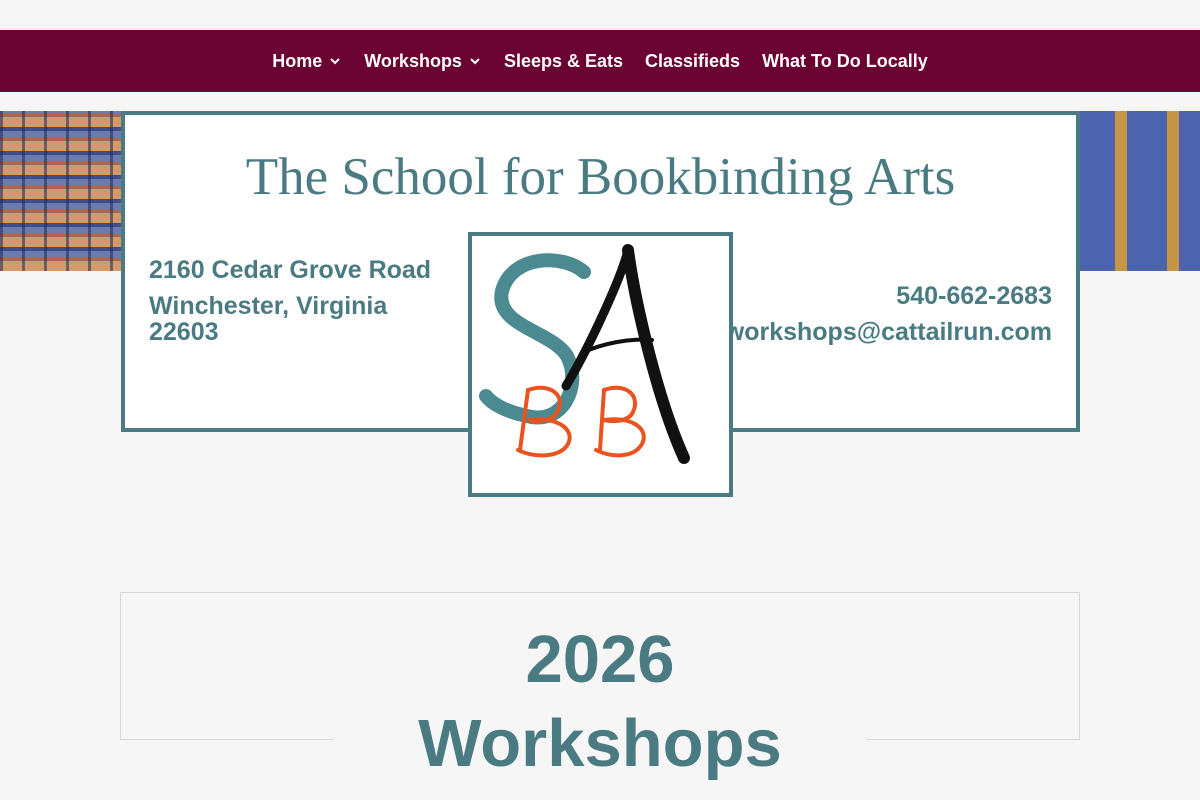  What do you see at coordinates (413, 60) in the screenshot?
I see `nav-item-label: Workshops` at bounding box center [413, 60].